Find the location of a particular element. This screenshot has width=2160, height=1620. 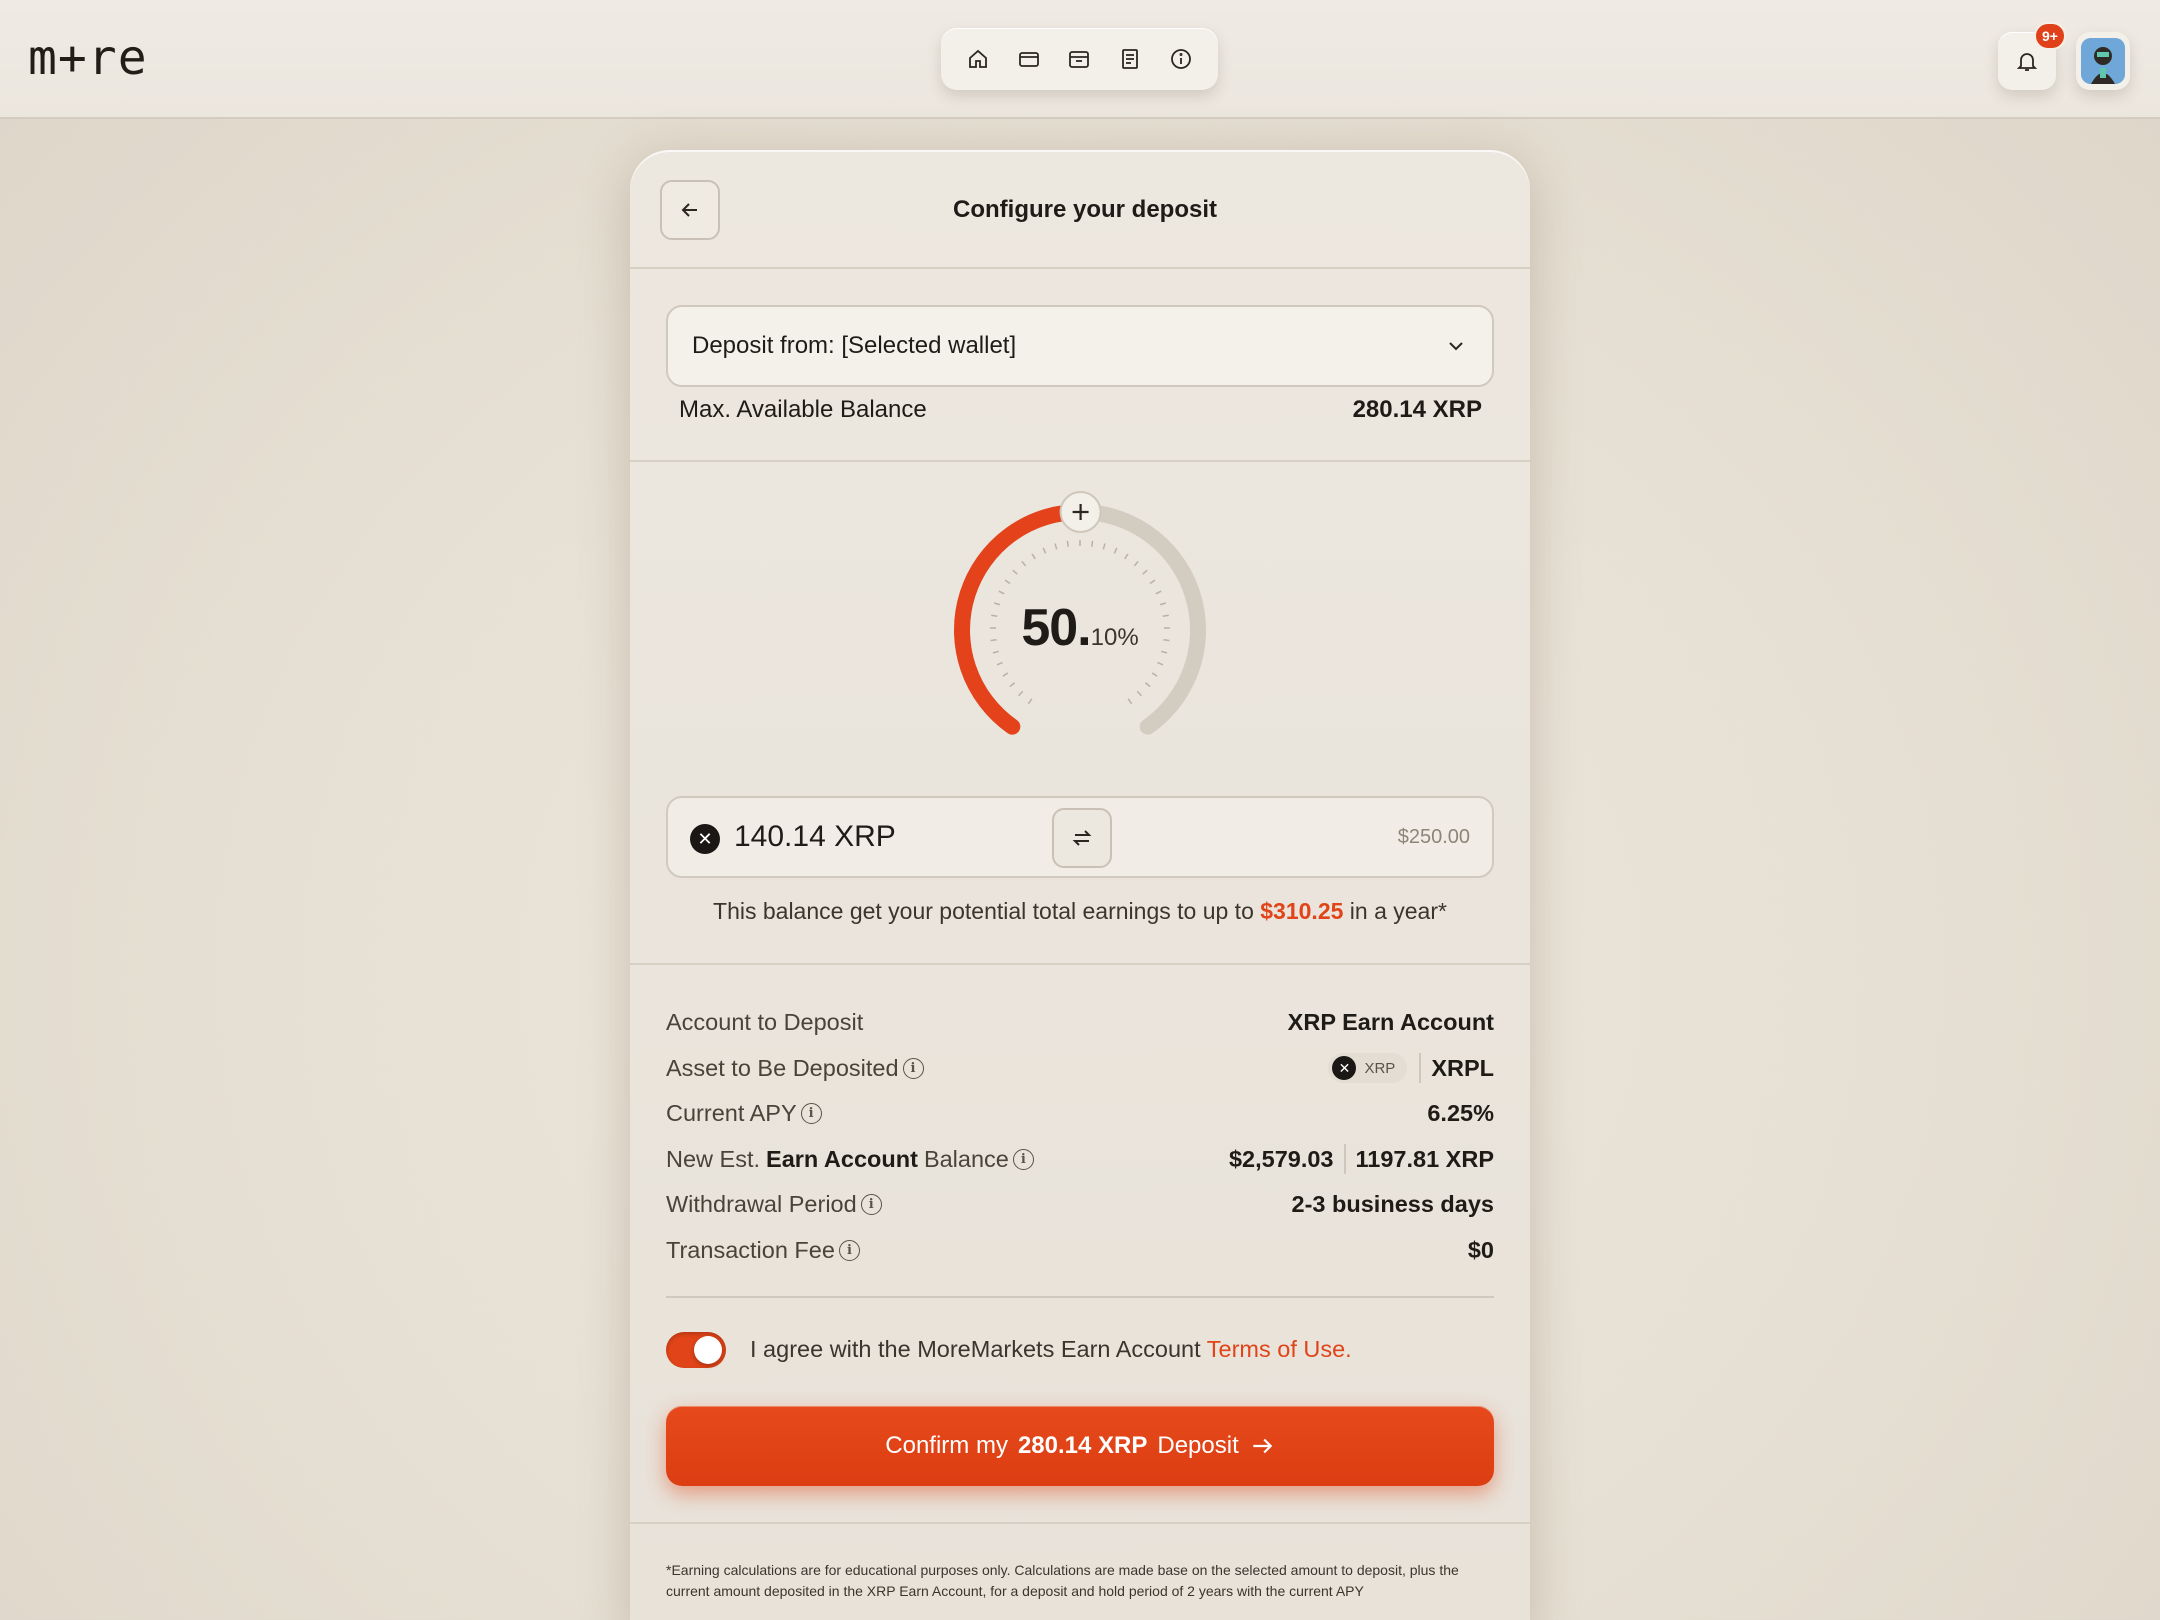

logo: m+re is located at coordinates (88, 58).